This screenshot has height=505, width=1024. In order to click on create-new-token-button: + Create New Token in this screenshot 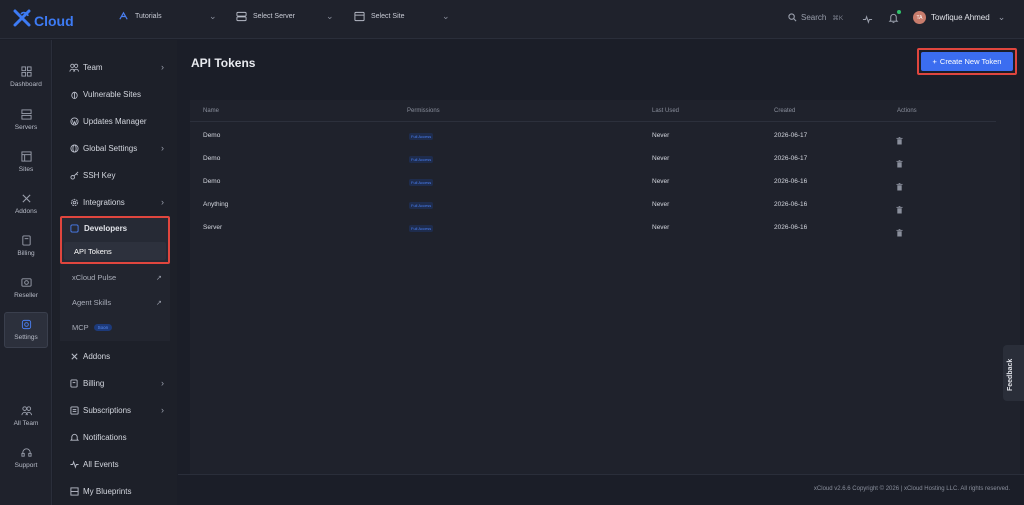, I will do `click(967, 61)`.